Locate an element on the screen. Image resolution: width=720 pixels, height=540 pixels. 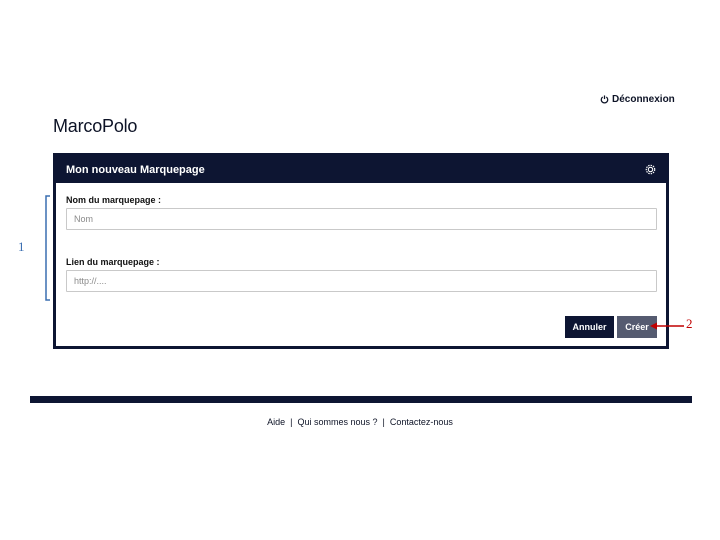
fields-bracket is located at coordinates (47, 248).